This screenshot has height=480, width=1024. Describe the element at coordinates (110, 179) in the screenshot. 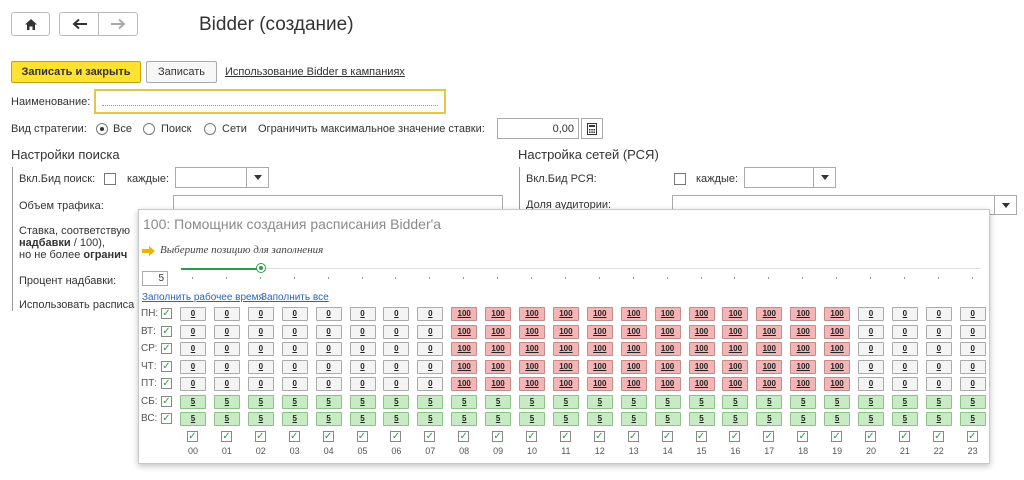

I see `search-enable-checkbox` at that location.